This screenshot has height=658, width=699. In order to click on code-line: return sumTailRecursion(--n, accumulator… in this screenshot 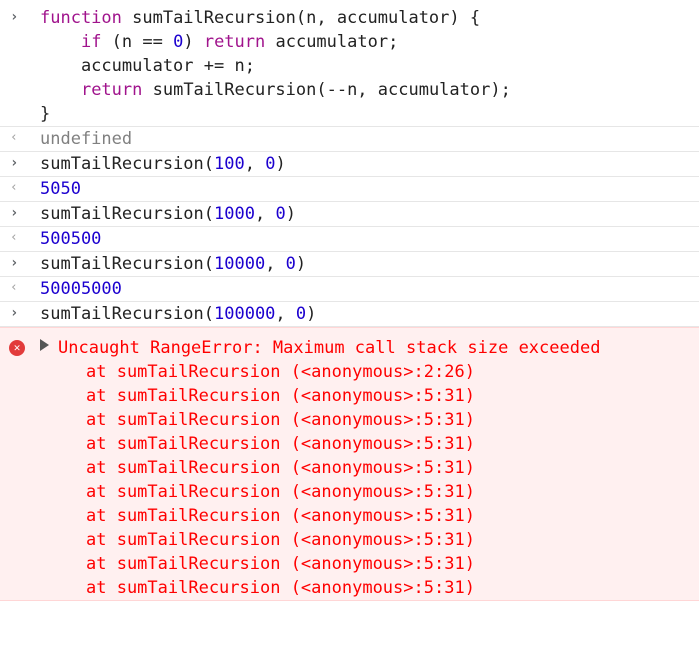, I will do `click(369, 90)`.